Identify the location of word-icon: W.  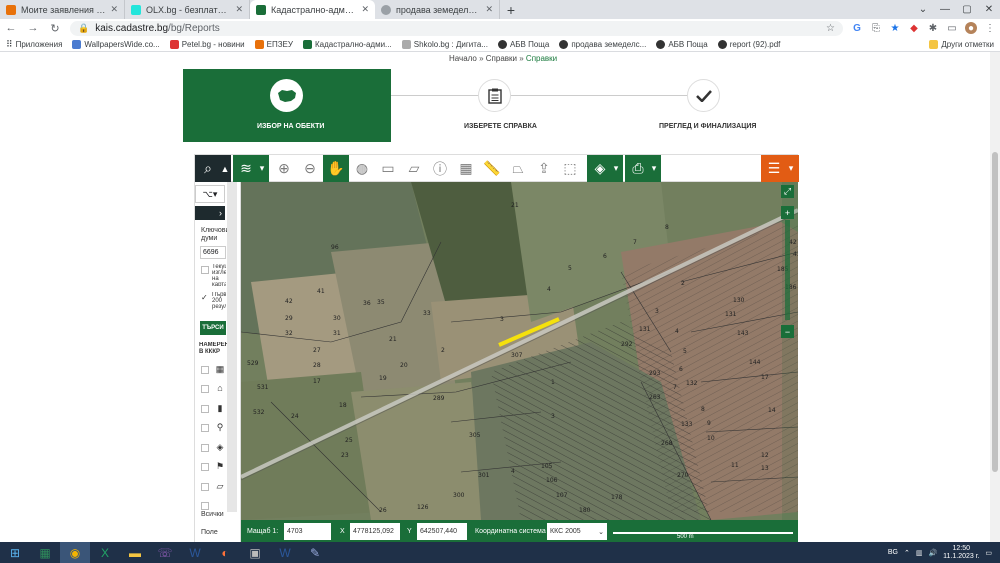
(285, 552).